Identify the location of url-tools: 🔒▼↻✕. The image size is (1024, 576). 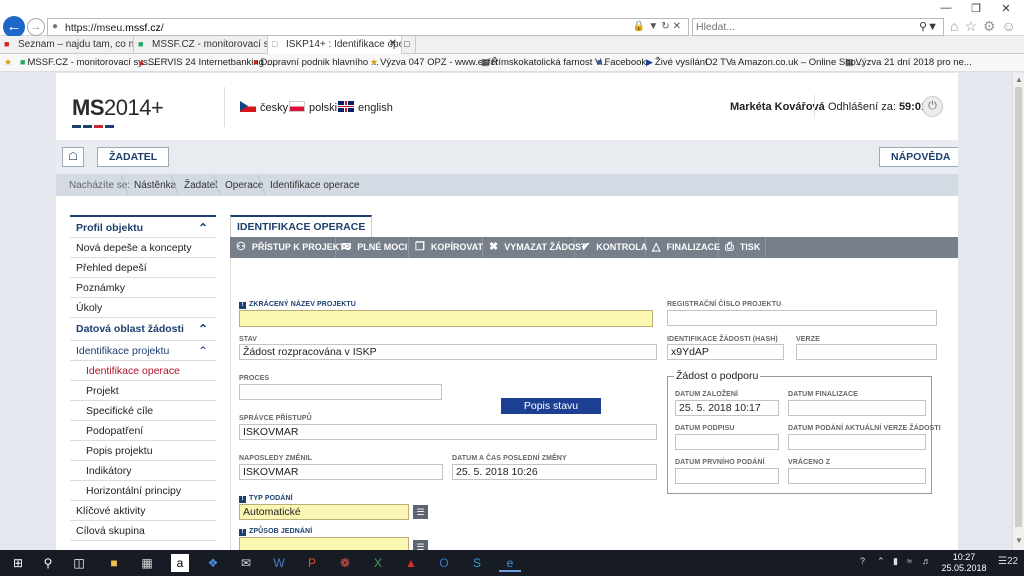
(658, 26).